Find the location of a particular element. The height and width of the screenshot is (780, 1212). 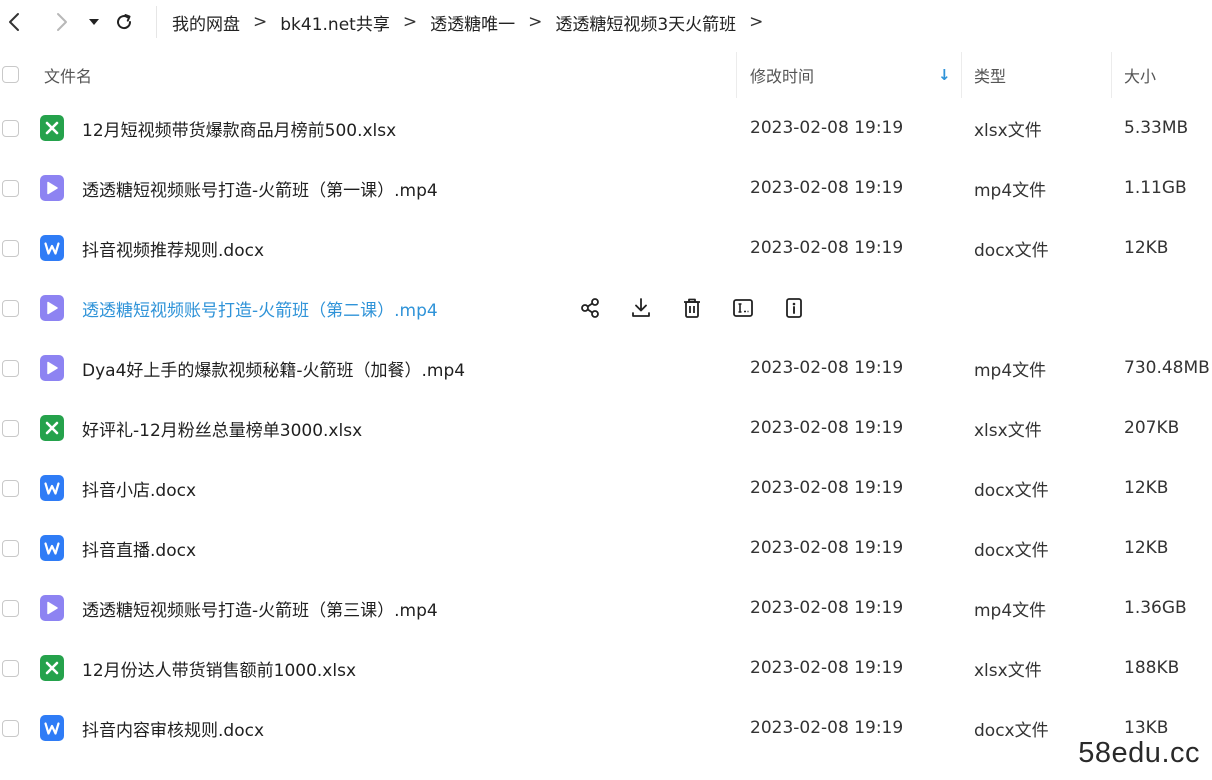

breadcrumb-item-current: 透透糖短视频3天火箭班 is located at coordinates (645, 22).